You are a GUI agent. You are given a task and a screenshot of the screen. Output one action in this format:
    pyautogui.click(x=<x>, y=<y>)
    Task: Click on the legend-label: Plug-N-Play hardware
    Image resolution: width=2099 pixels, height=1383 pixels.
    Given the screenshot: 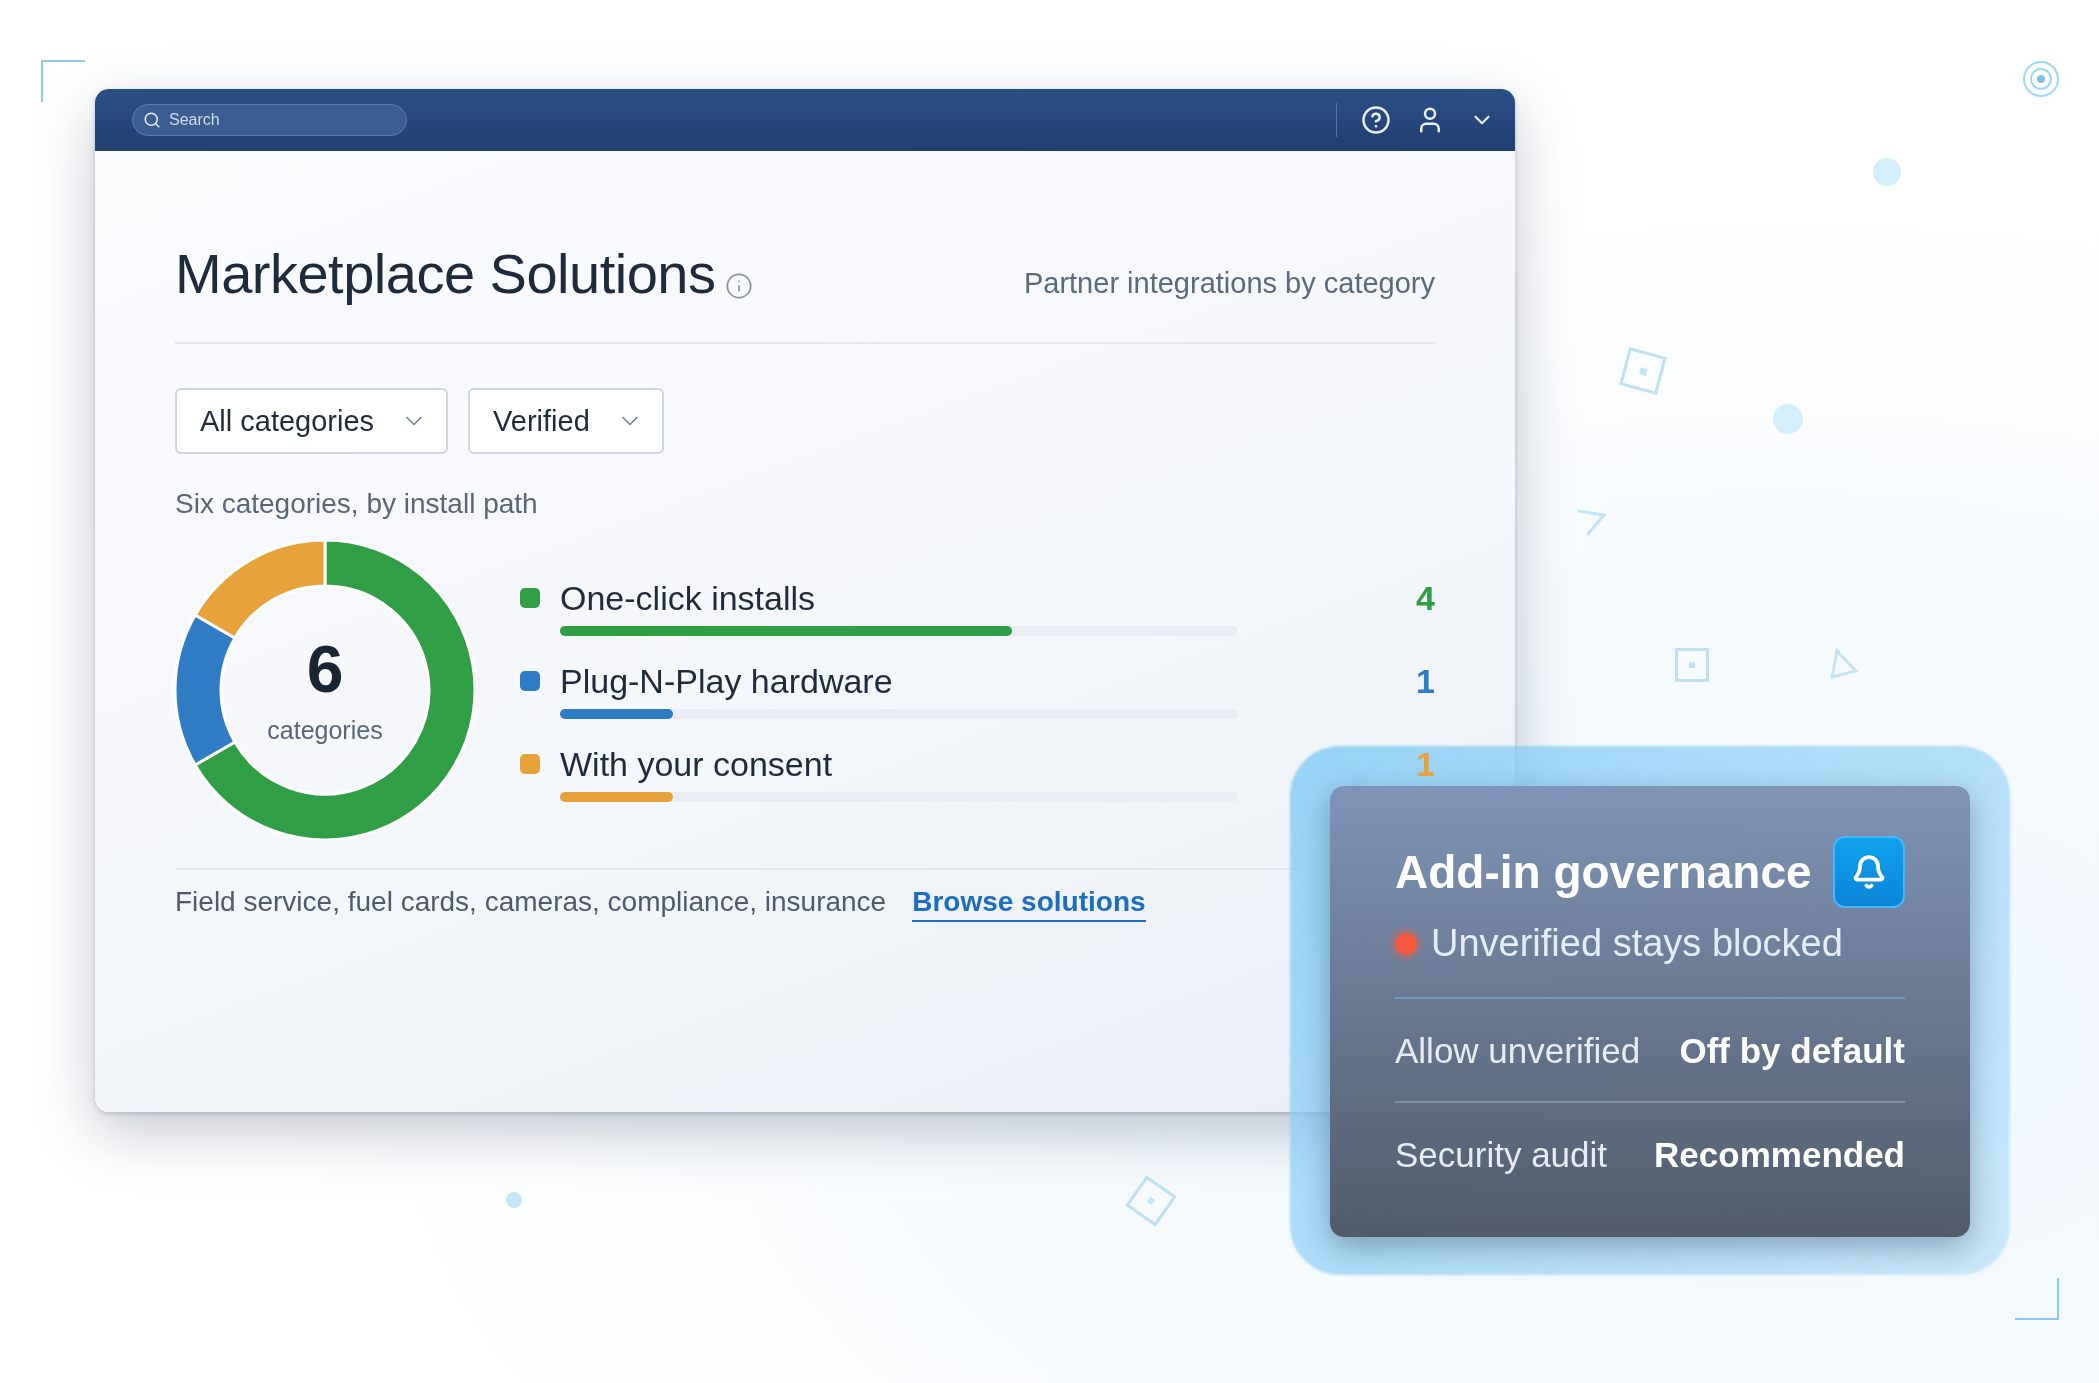 What is the action you would take?
    pyautogui.click(x=727, y=681)
    